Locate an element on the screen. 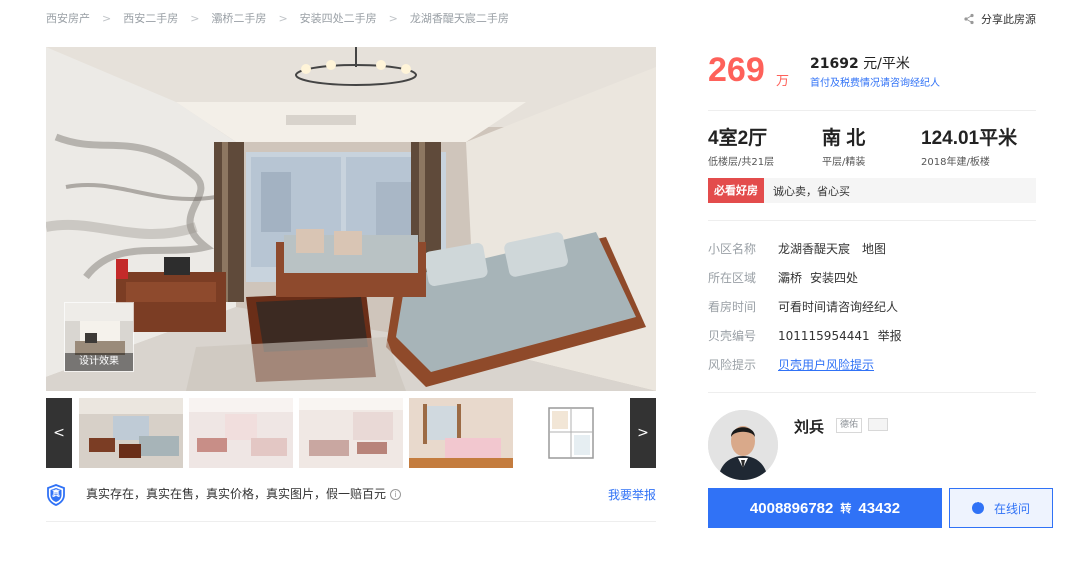  thumbnail-strip: < > is located at coordinates (351, 433).